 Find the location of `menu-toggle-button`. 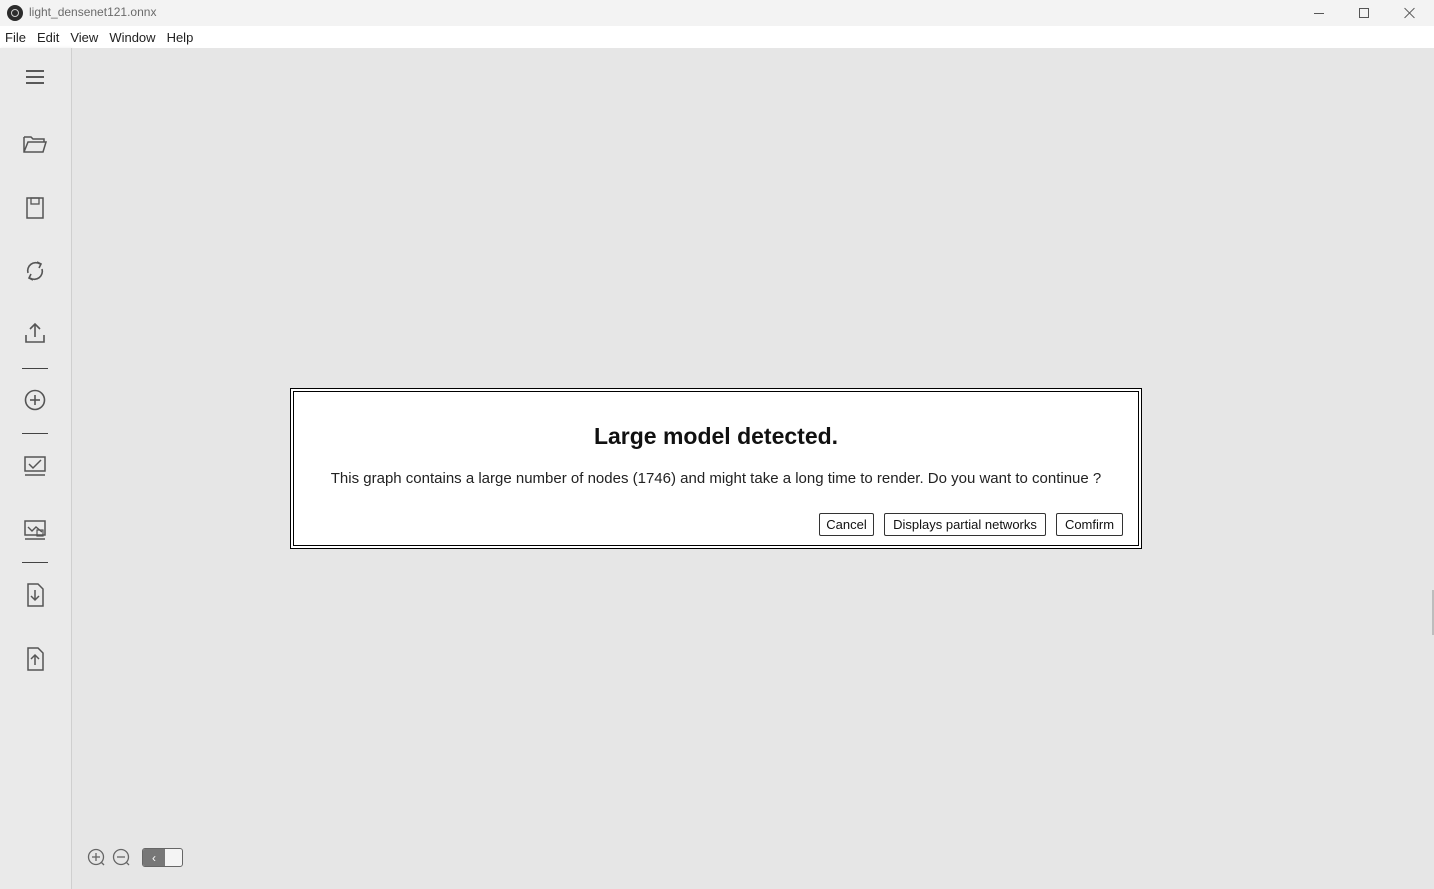

menu-toggle-button is located at coordinates (35, 77).